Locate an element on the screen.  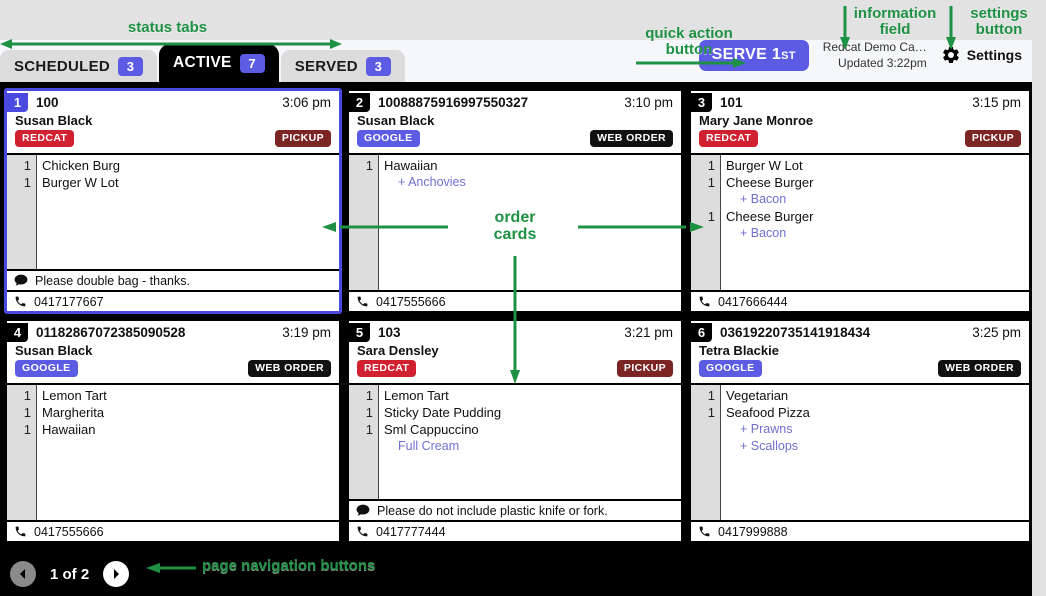
serve-first-suffix: ST is located at coordinates (788, 55).